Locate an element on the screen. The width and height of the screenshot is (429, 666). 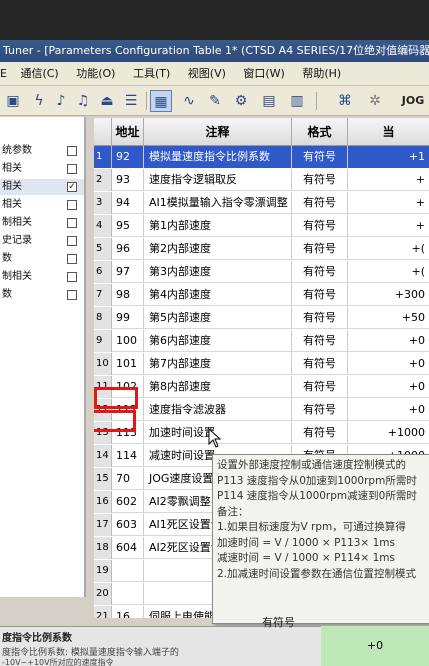
value-cell: +1 is located at coordinates (388, 157).